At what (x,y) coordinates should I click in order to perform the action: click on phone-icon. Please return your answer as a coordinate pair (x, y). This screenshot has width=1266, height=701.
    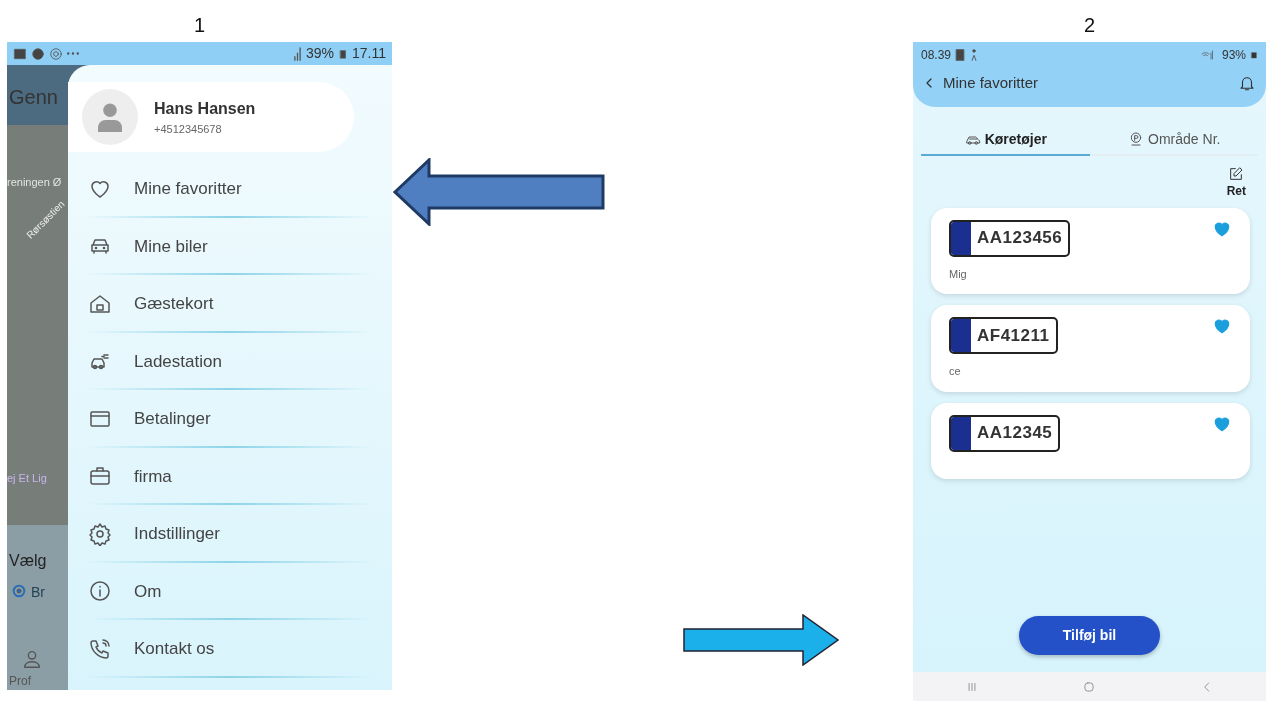
    Looking at the image, I should click on (100, 648).